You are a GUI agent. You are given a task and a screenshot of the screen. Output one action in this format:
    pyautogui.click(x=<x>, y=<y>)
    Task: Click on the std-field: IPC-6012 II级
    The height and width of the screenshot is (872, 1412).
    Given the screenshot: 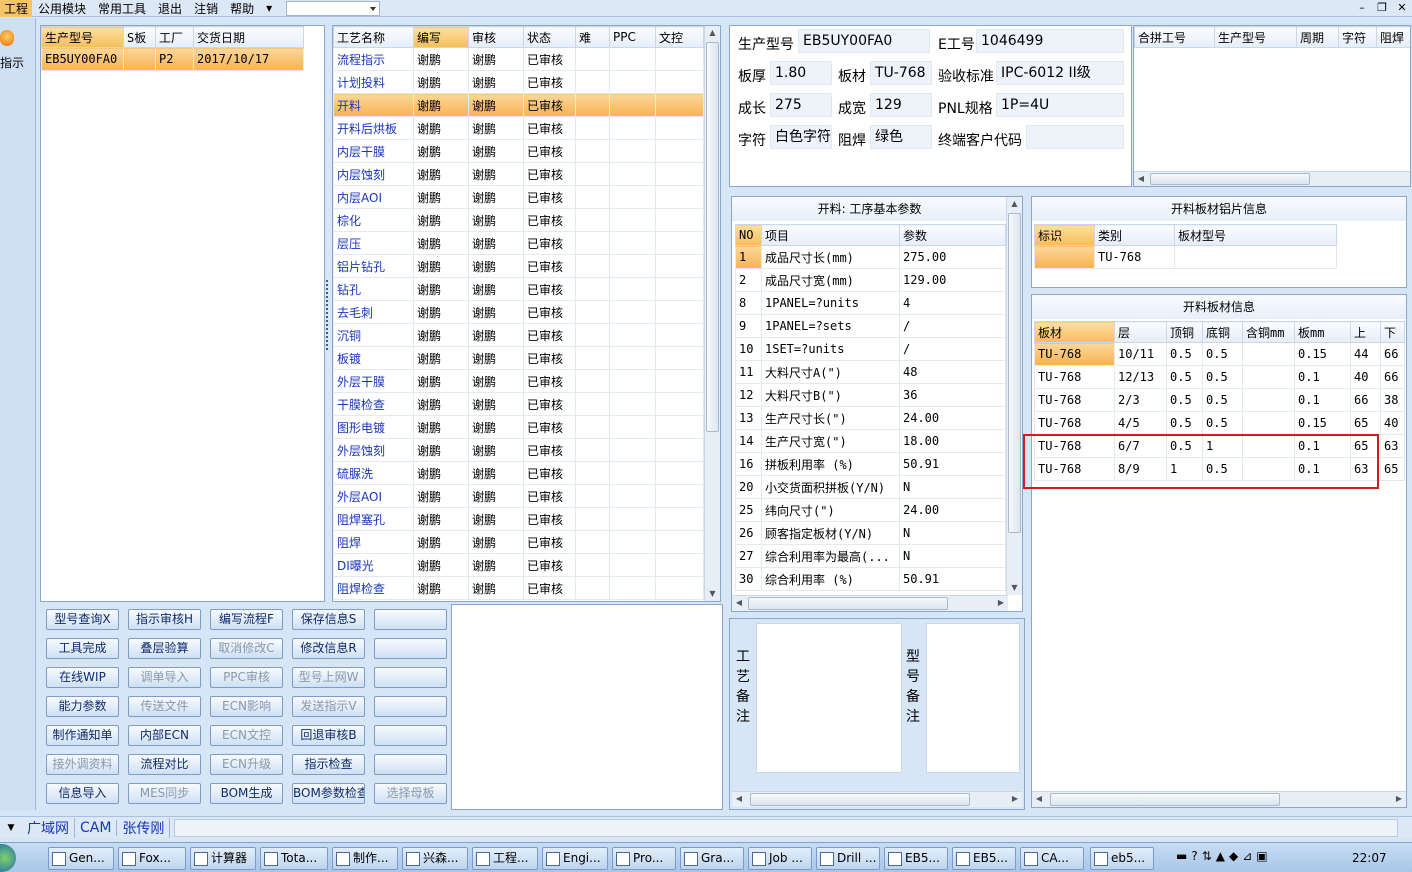 What is the action you would take?
    pyautogui.click(x=1060, y=73)
    